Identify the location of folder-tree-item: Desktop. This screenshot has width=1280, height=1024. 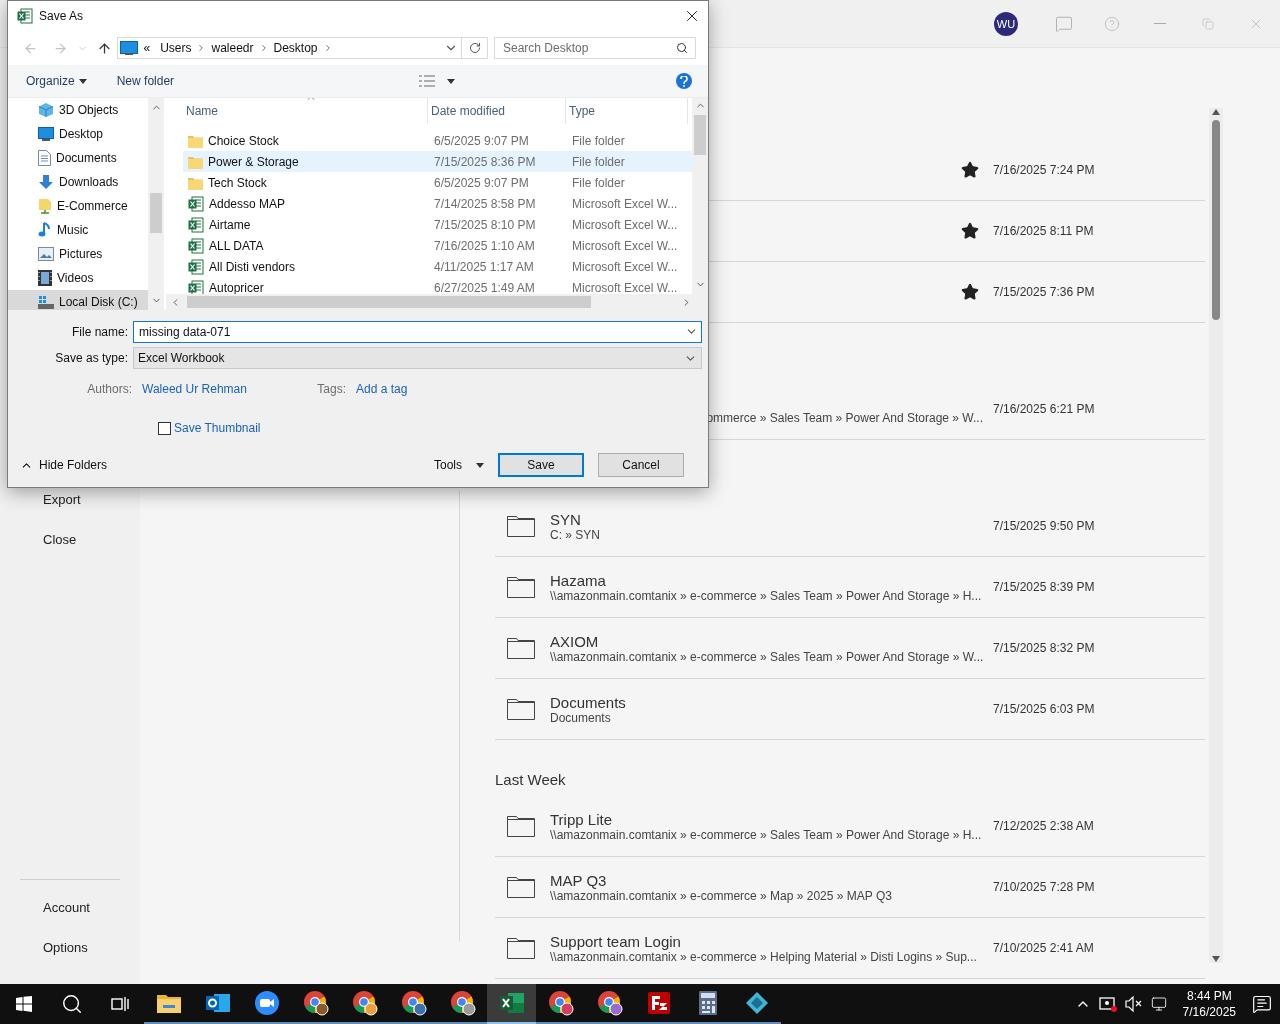
(78, 134).